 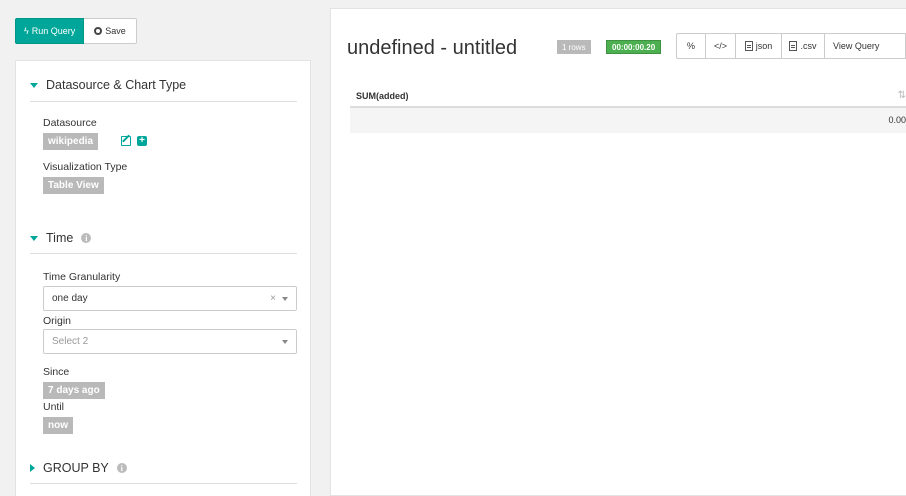 I want to click on table-row: 0.00, so click(x=628, y=120).